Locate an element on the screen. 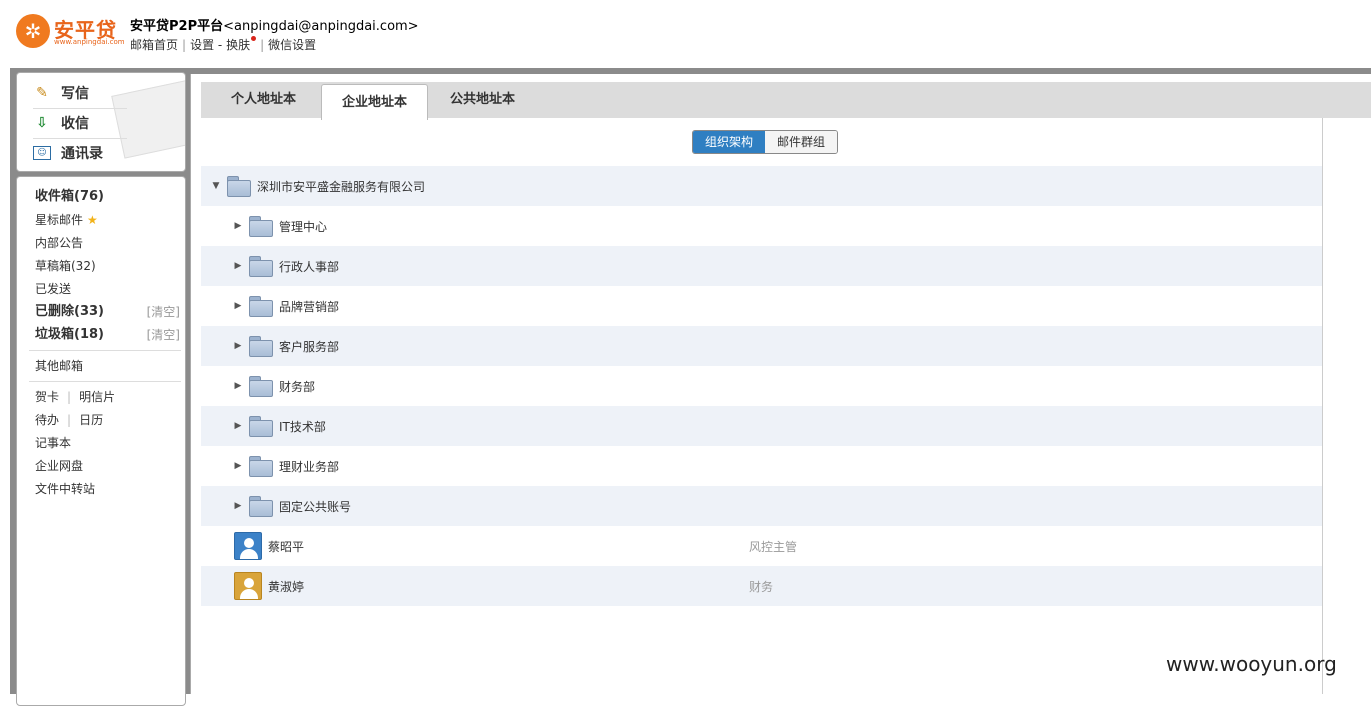  department-label: 理财业务部 is located at coordinates (309, 466).